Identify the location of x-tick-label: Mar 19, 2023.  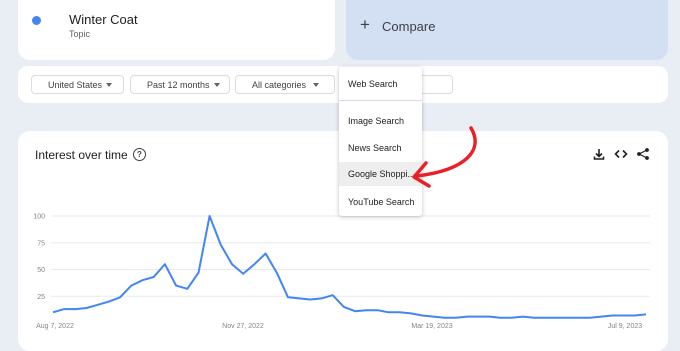
(431, 326).